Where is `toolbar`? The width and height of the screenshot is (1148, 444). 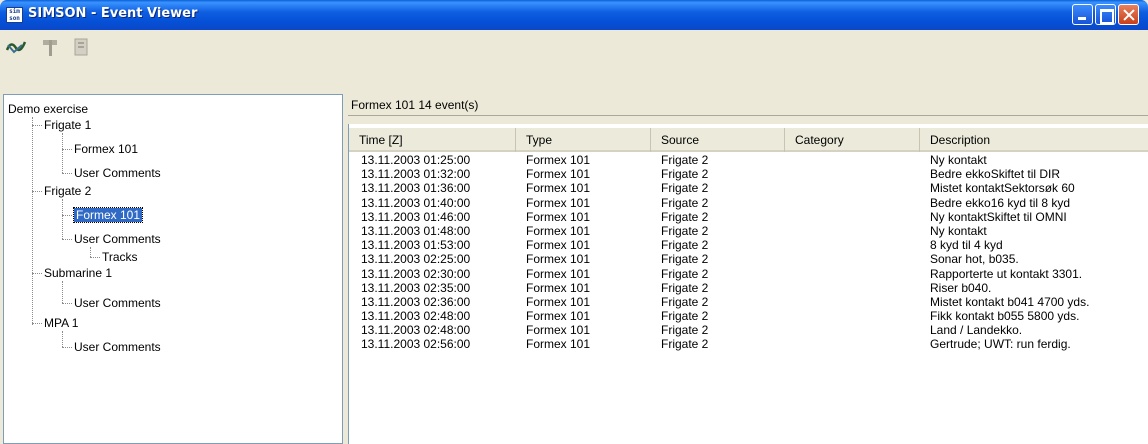
toolbar is located at coordinates (574, 61).